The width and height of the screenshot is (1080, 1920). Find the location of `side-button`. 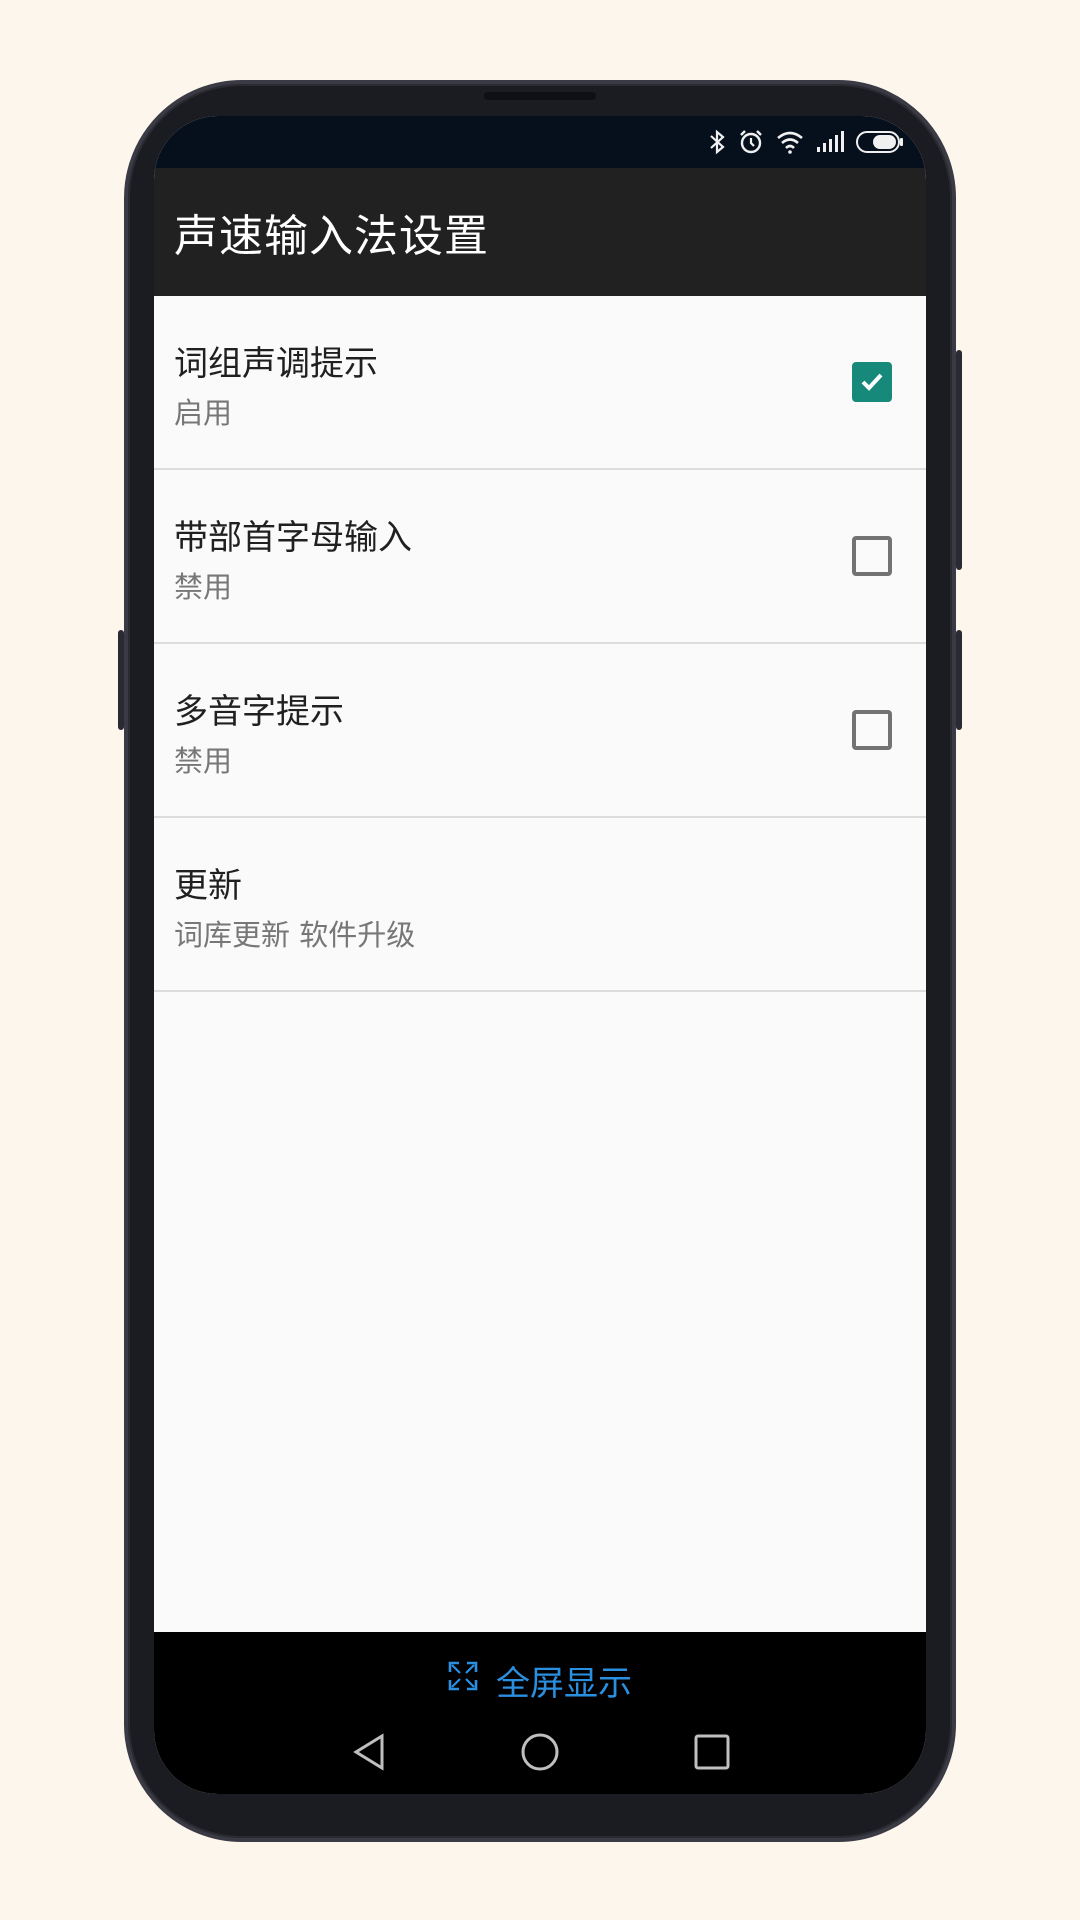

side-button is located at coordinates (959, 680).